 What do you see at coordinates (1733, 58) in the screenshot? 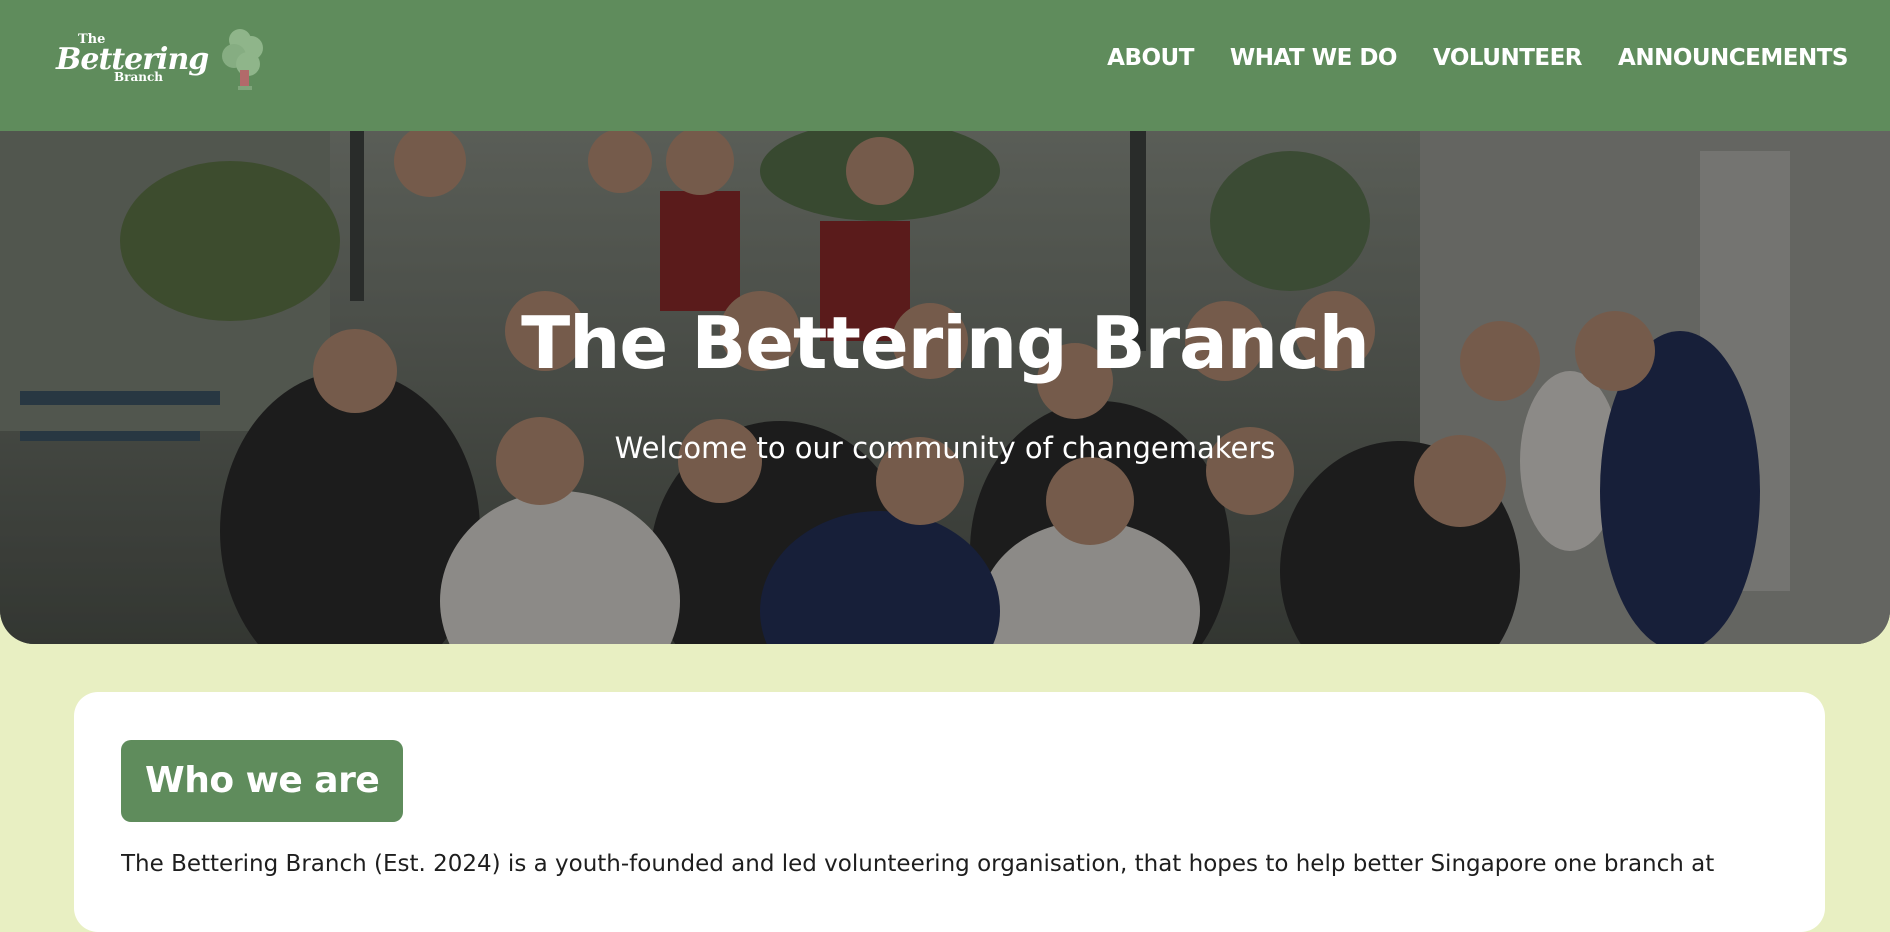
I see `nav-announcements: ANNOUNCEMENTS` at bounding box center [1733, 58].